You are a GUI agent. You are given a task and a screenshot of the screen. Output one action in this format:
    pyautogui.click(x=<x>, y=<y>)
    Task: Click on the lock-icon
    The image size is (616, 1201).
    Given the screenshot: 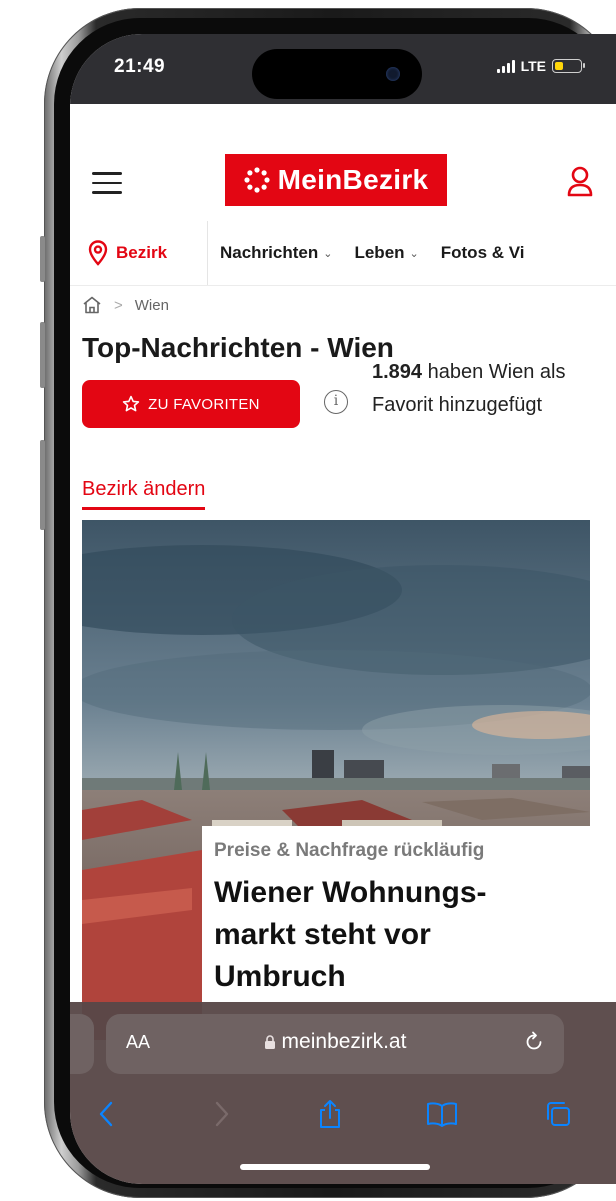 What is the action you would take?
    pyautogui.click(x=269, y=1042)
    